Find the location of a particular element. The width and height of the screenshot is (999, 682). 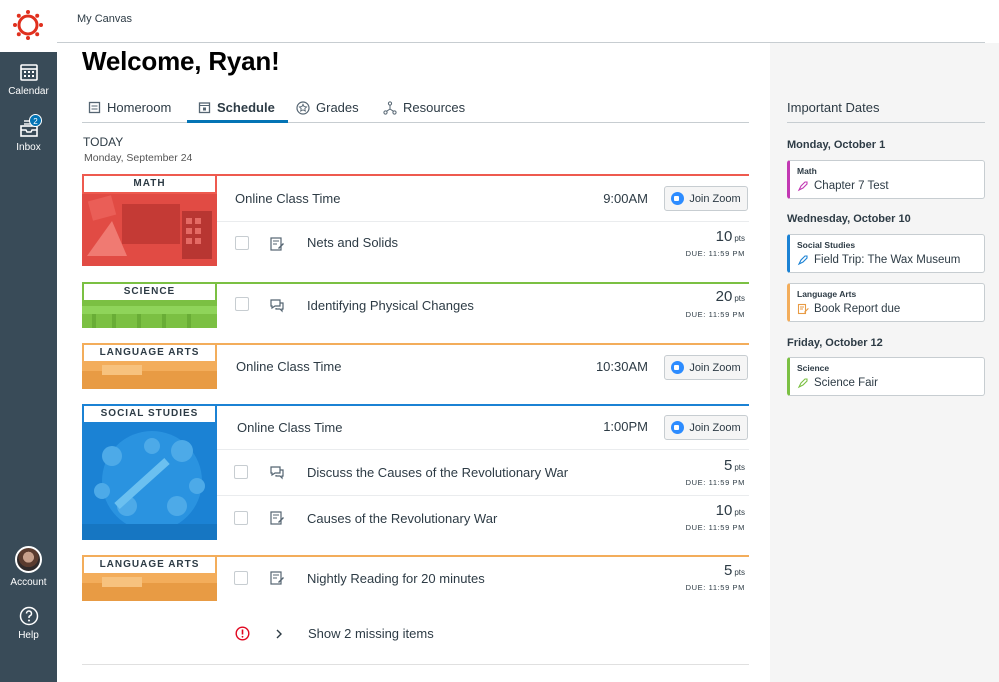

important-date-card: Math Chapter 7 Test is located at coordinates (886, 179).